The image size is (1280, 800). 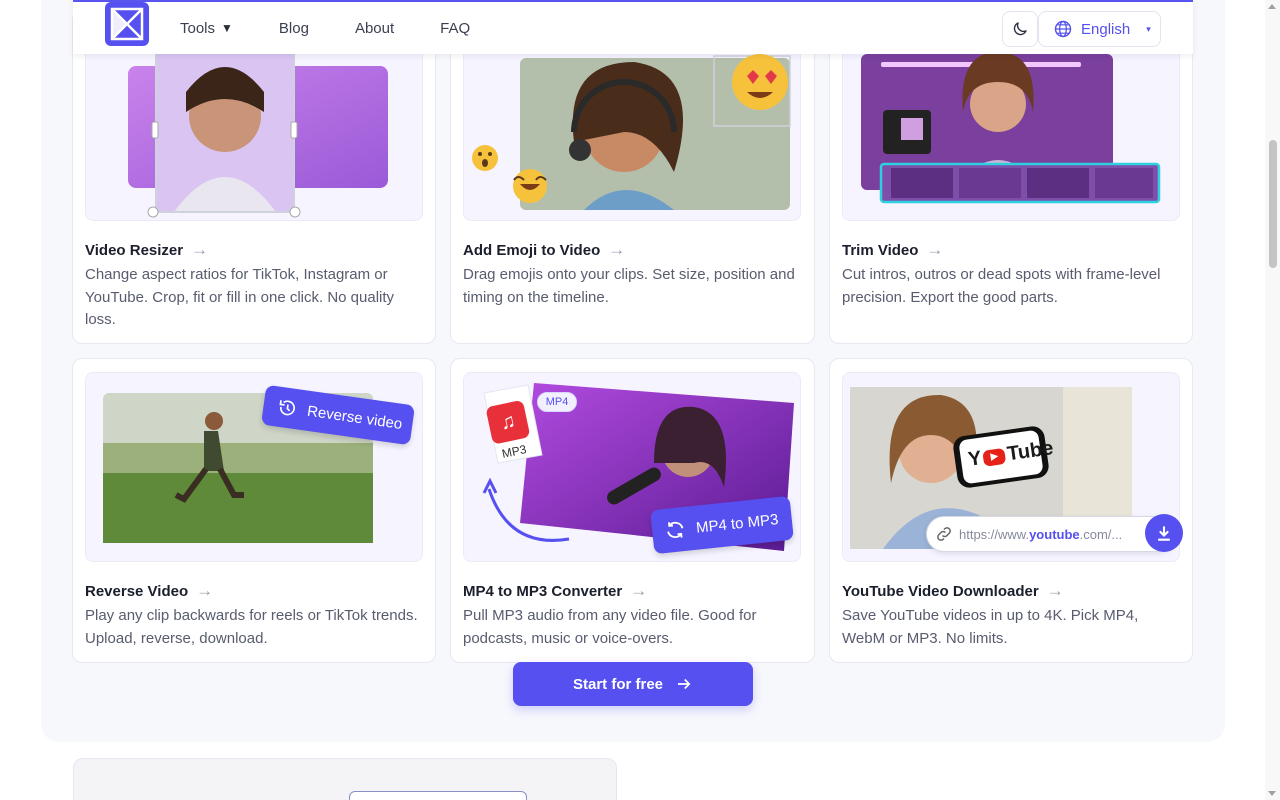 I want to click on nav-about-label: About, so click(x=374, y=28).